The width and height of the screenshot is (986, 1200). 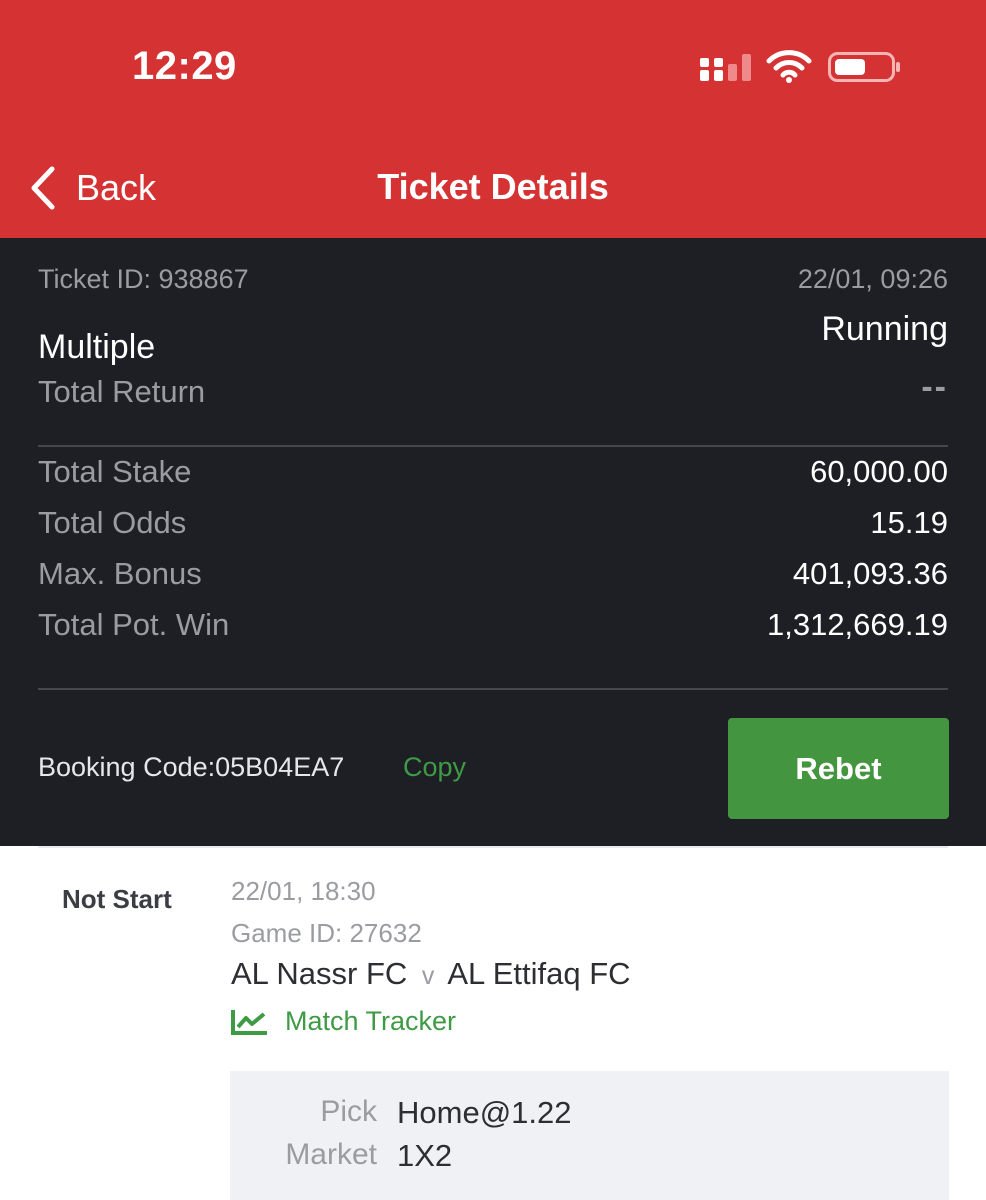 I want to click on total-stake-label: Total Stake, so click(x=115, y=471).